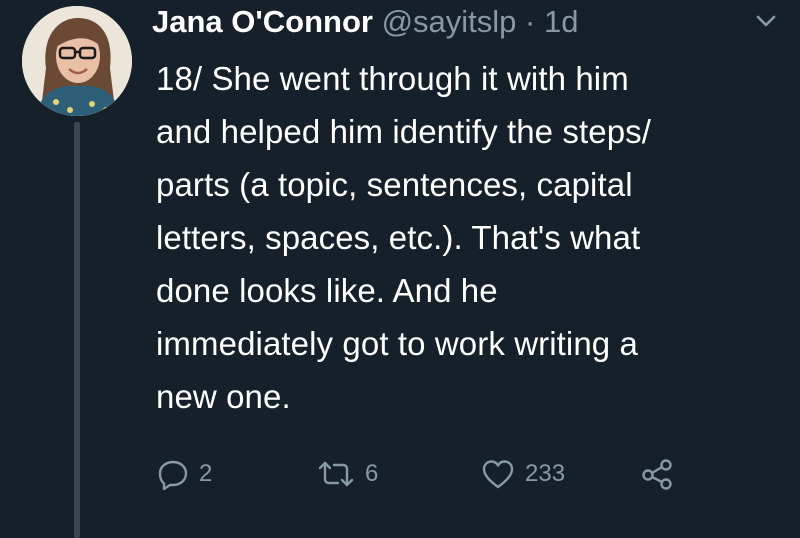 This screenshot has width=800, height=538. Describe the element at coordinates (436, 474) in the screenshot. I see `action-bar: 2 6 233` at that location.